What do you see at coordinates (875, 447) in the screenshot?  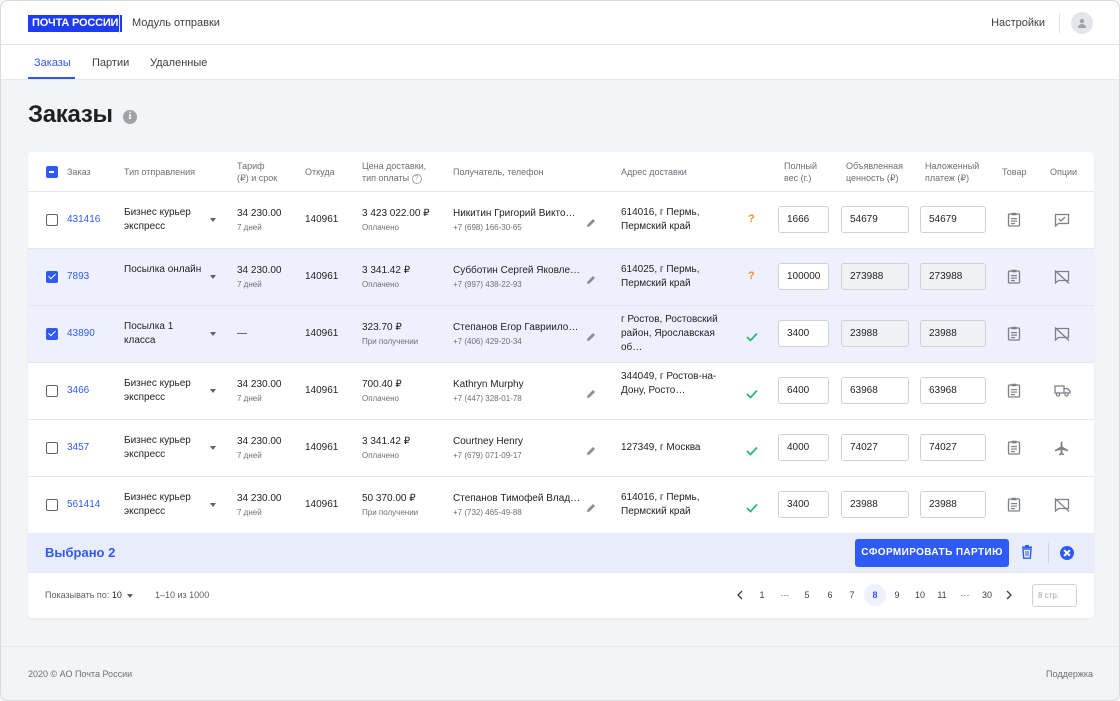 I see `declared-value-input: 74027` at bounding box center [875, 447].